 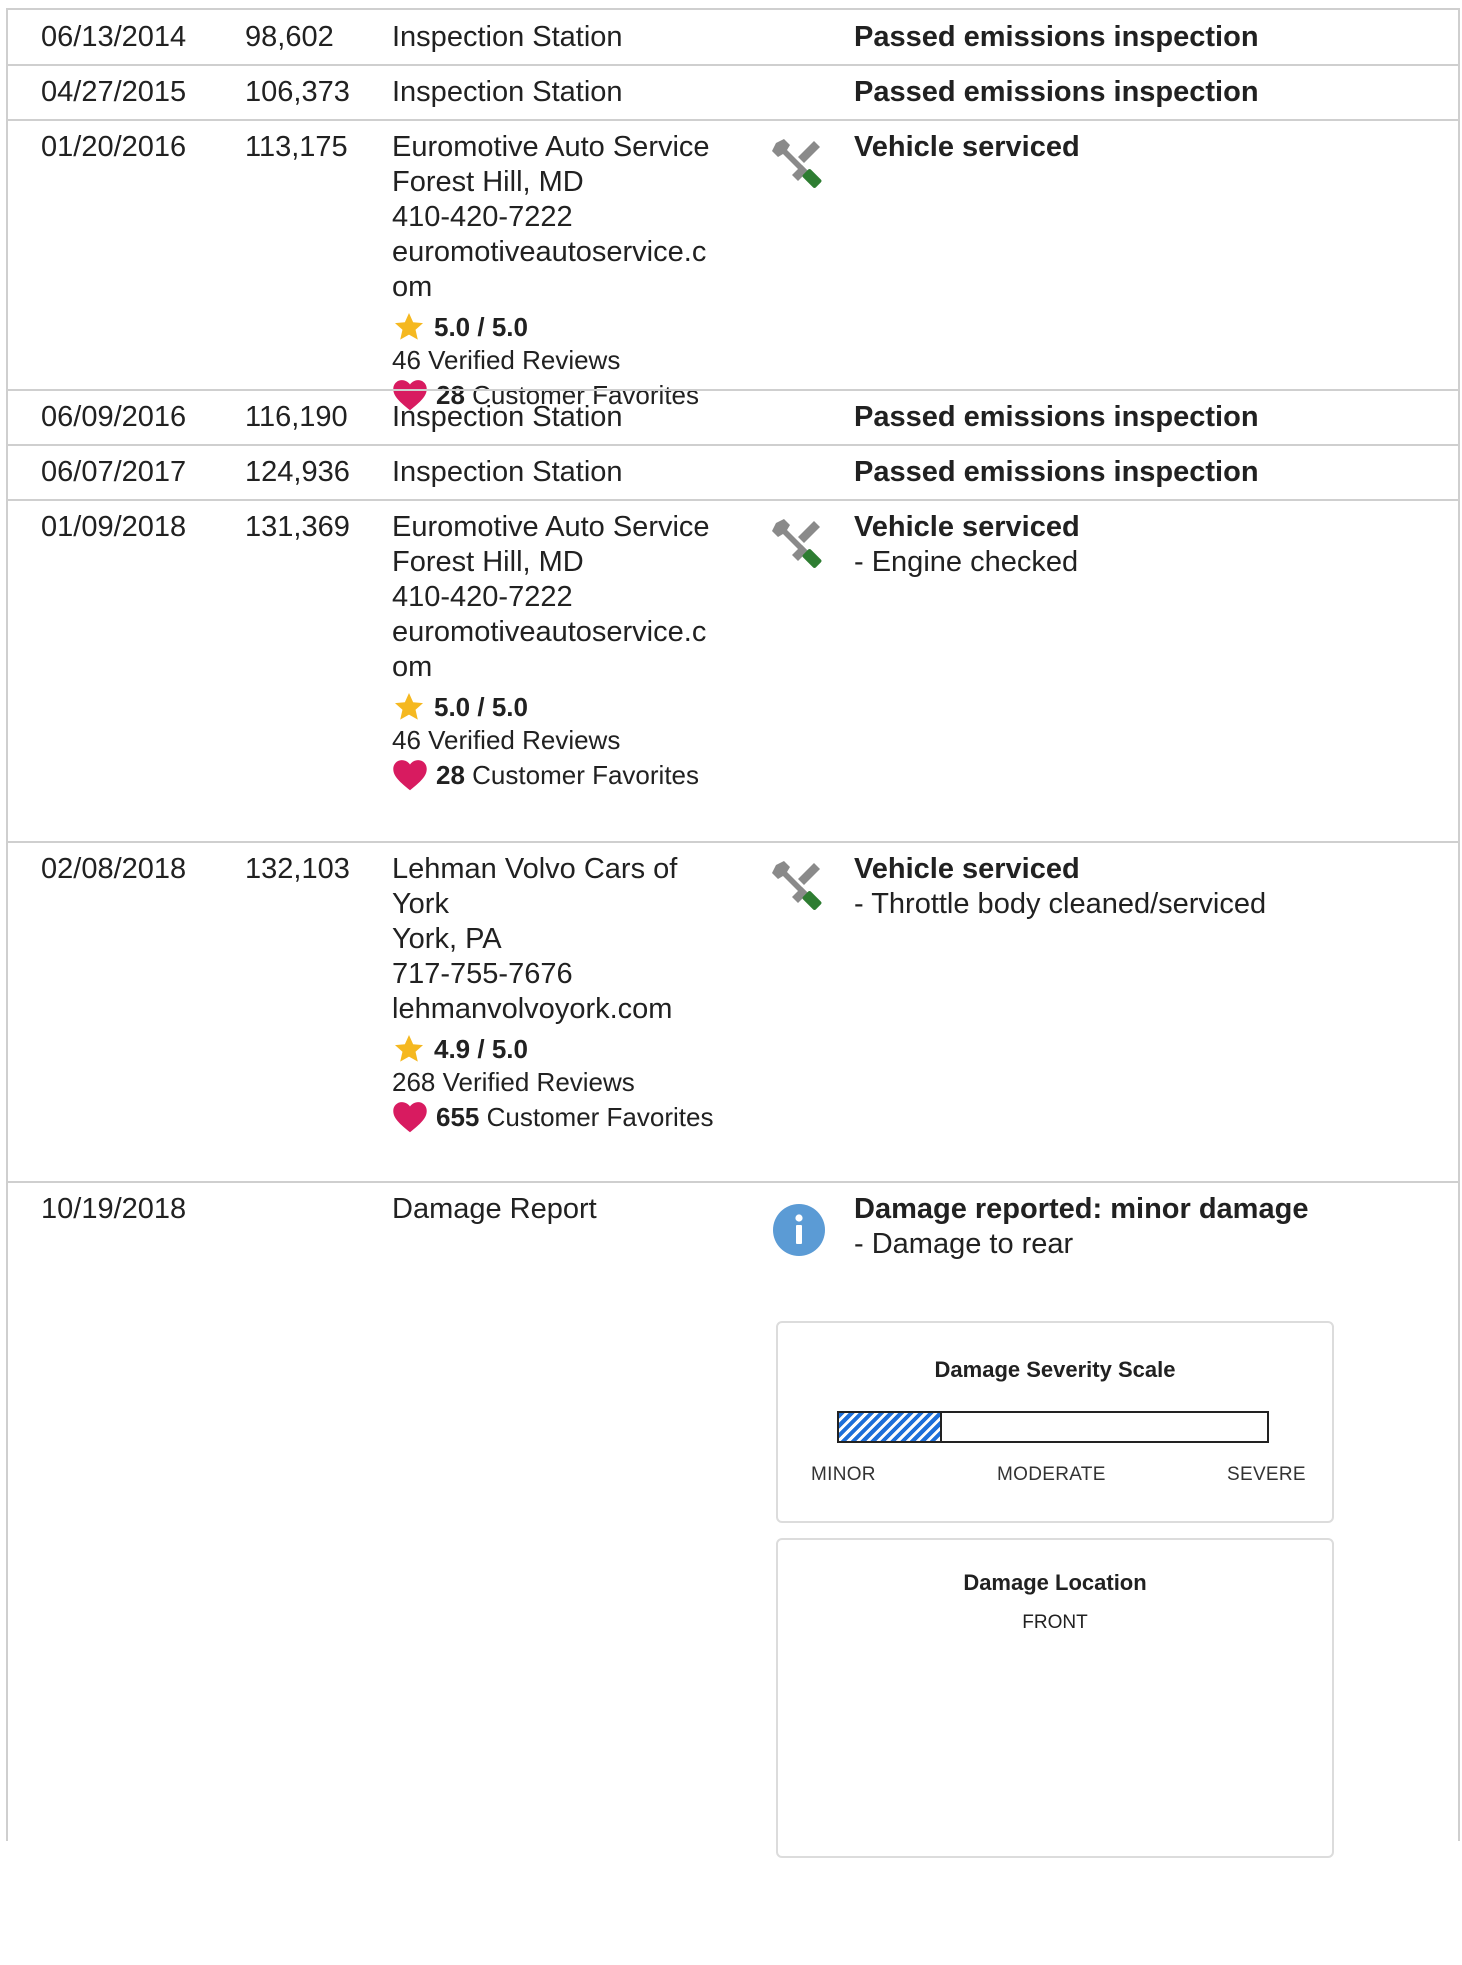 I want to click on record-date: 04/27/2015, so click(x=114, y=92).